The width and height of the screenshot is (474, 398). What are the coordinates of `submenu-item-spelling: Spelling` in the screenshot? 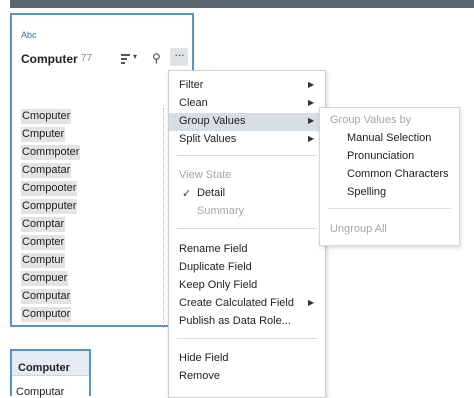 It's located at (389, 193).